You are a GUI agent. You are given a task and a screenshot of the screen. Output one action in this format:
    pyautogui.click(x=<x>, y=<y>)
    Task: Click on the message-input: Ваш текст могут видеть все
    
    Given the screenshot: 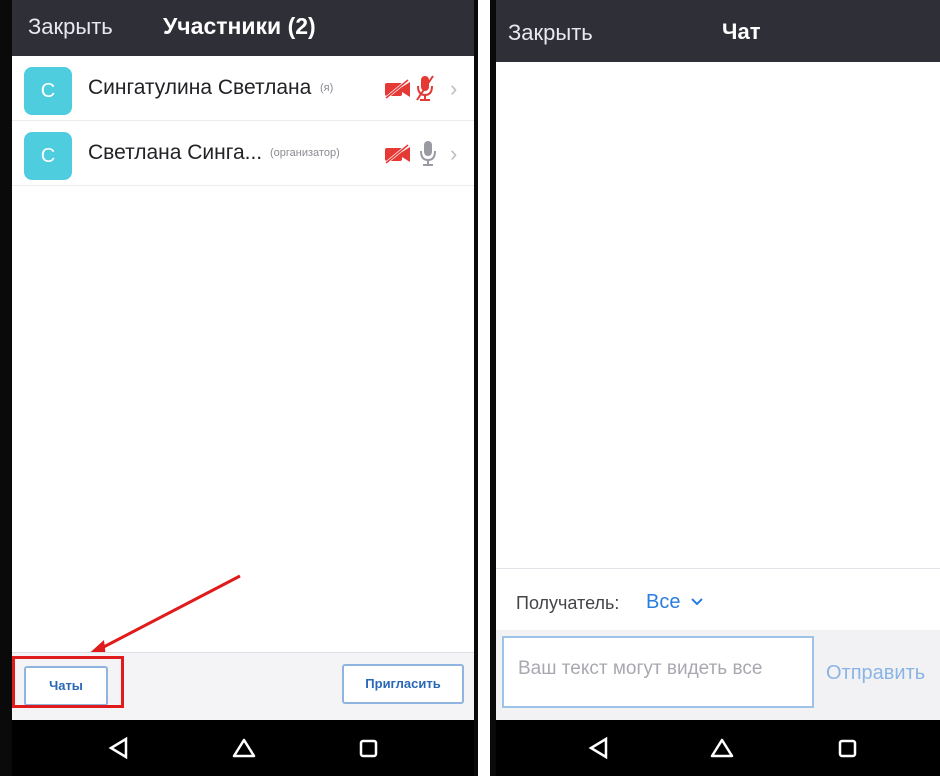 What is the action you would take?
    pyautogui.click(x=658, y=672)
    